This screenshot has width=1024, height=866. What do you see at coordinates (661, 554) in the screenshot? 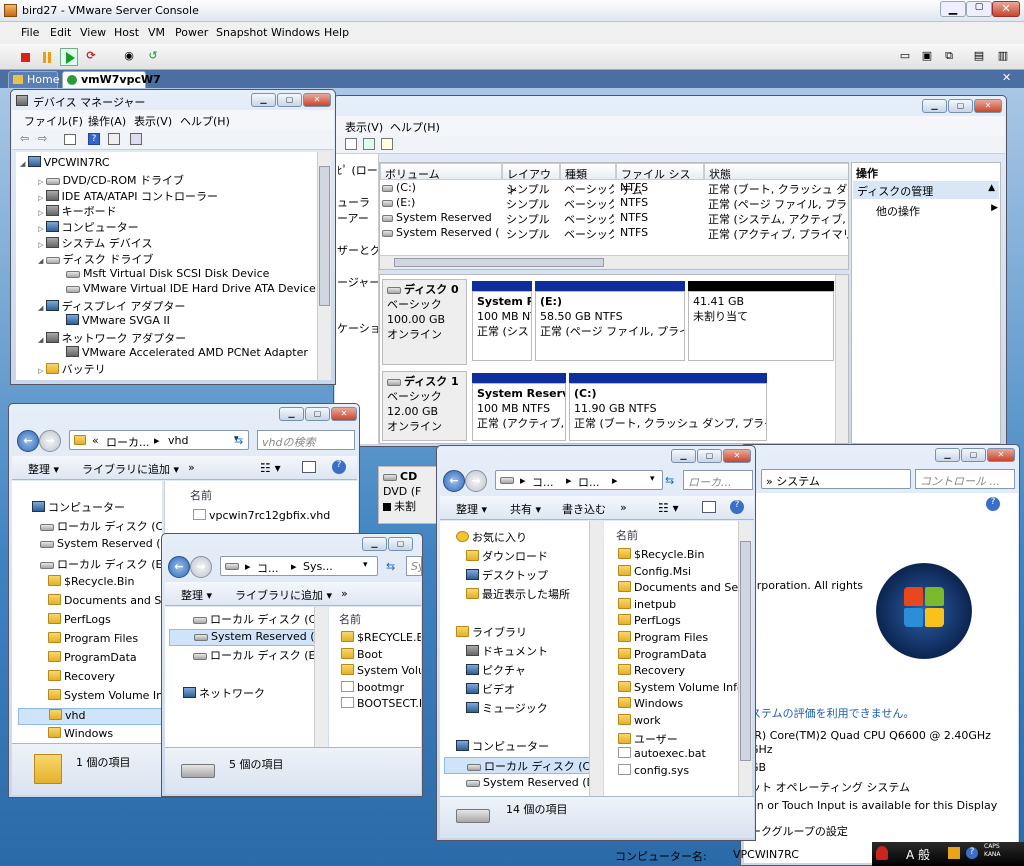
I see `file-item: $Recycle.Bin` at bounding box center [661, 554].